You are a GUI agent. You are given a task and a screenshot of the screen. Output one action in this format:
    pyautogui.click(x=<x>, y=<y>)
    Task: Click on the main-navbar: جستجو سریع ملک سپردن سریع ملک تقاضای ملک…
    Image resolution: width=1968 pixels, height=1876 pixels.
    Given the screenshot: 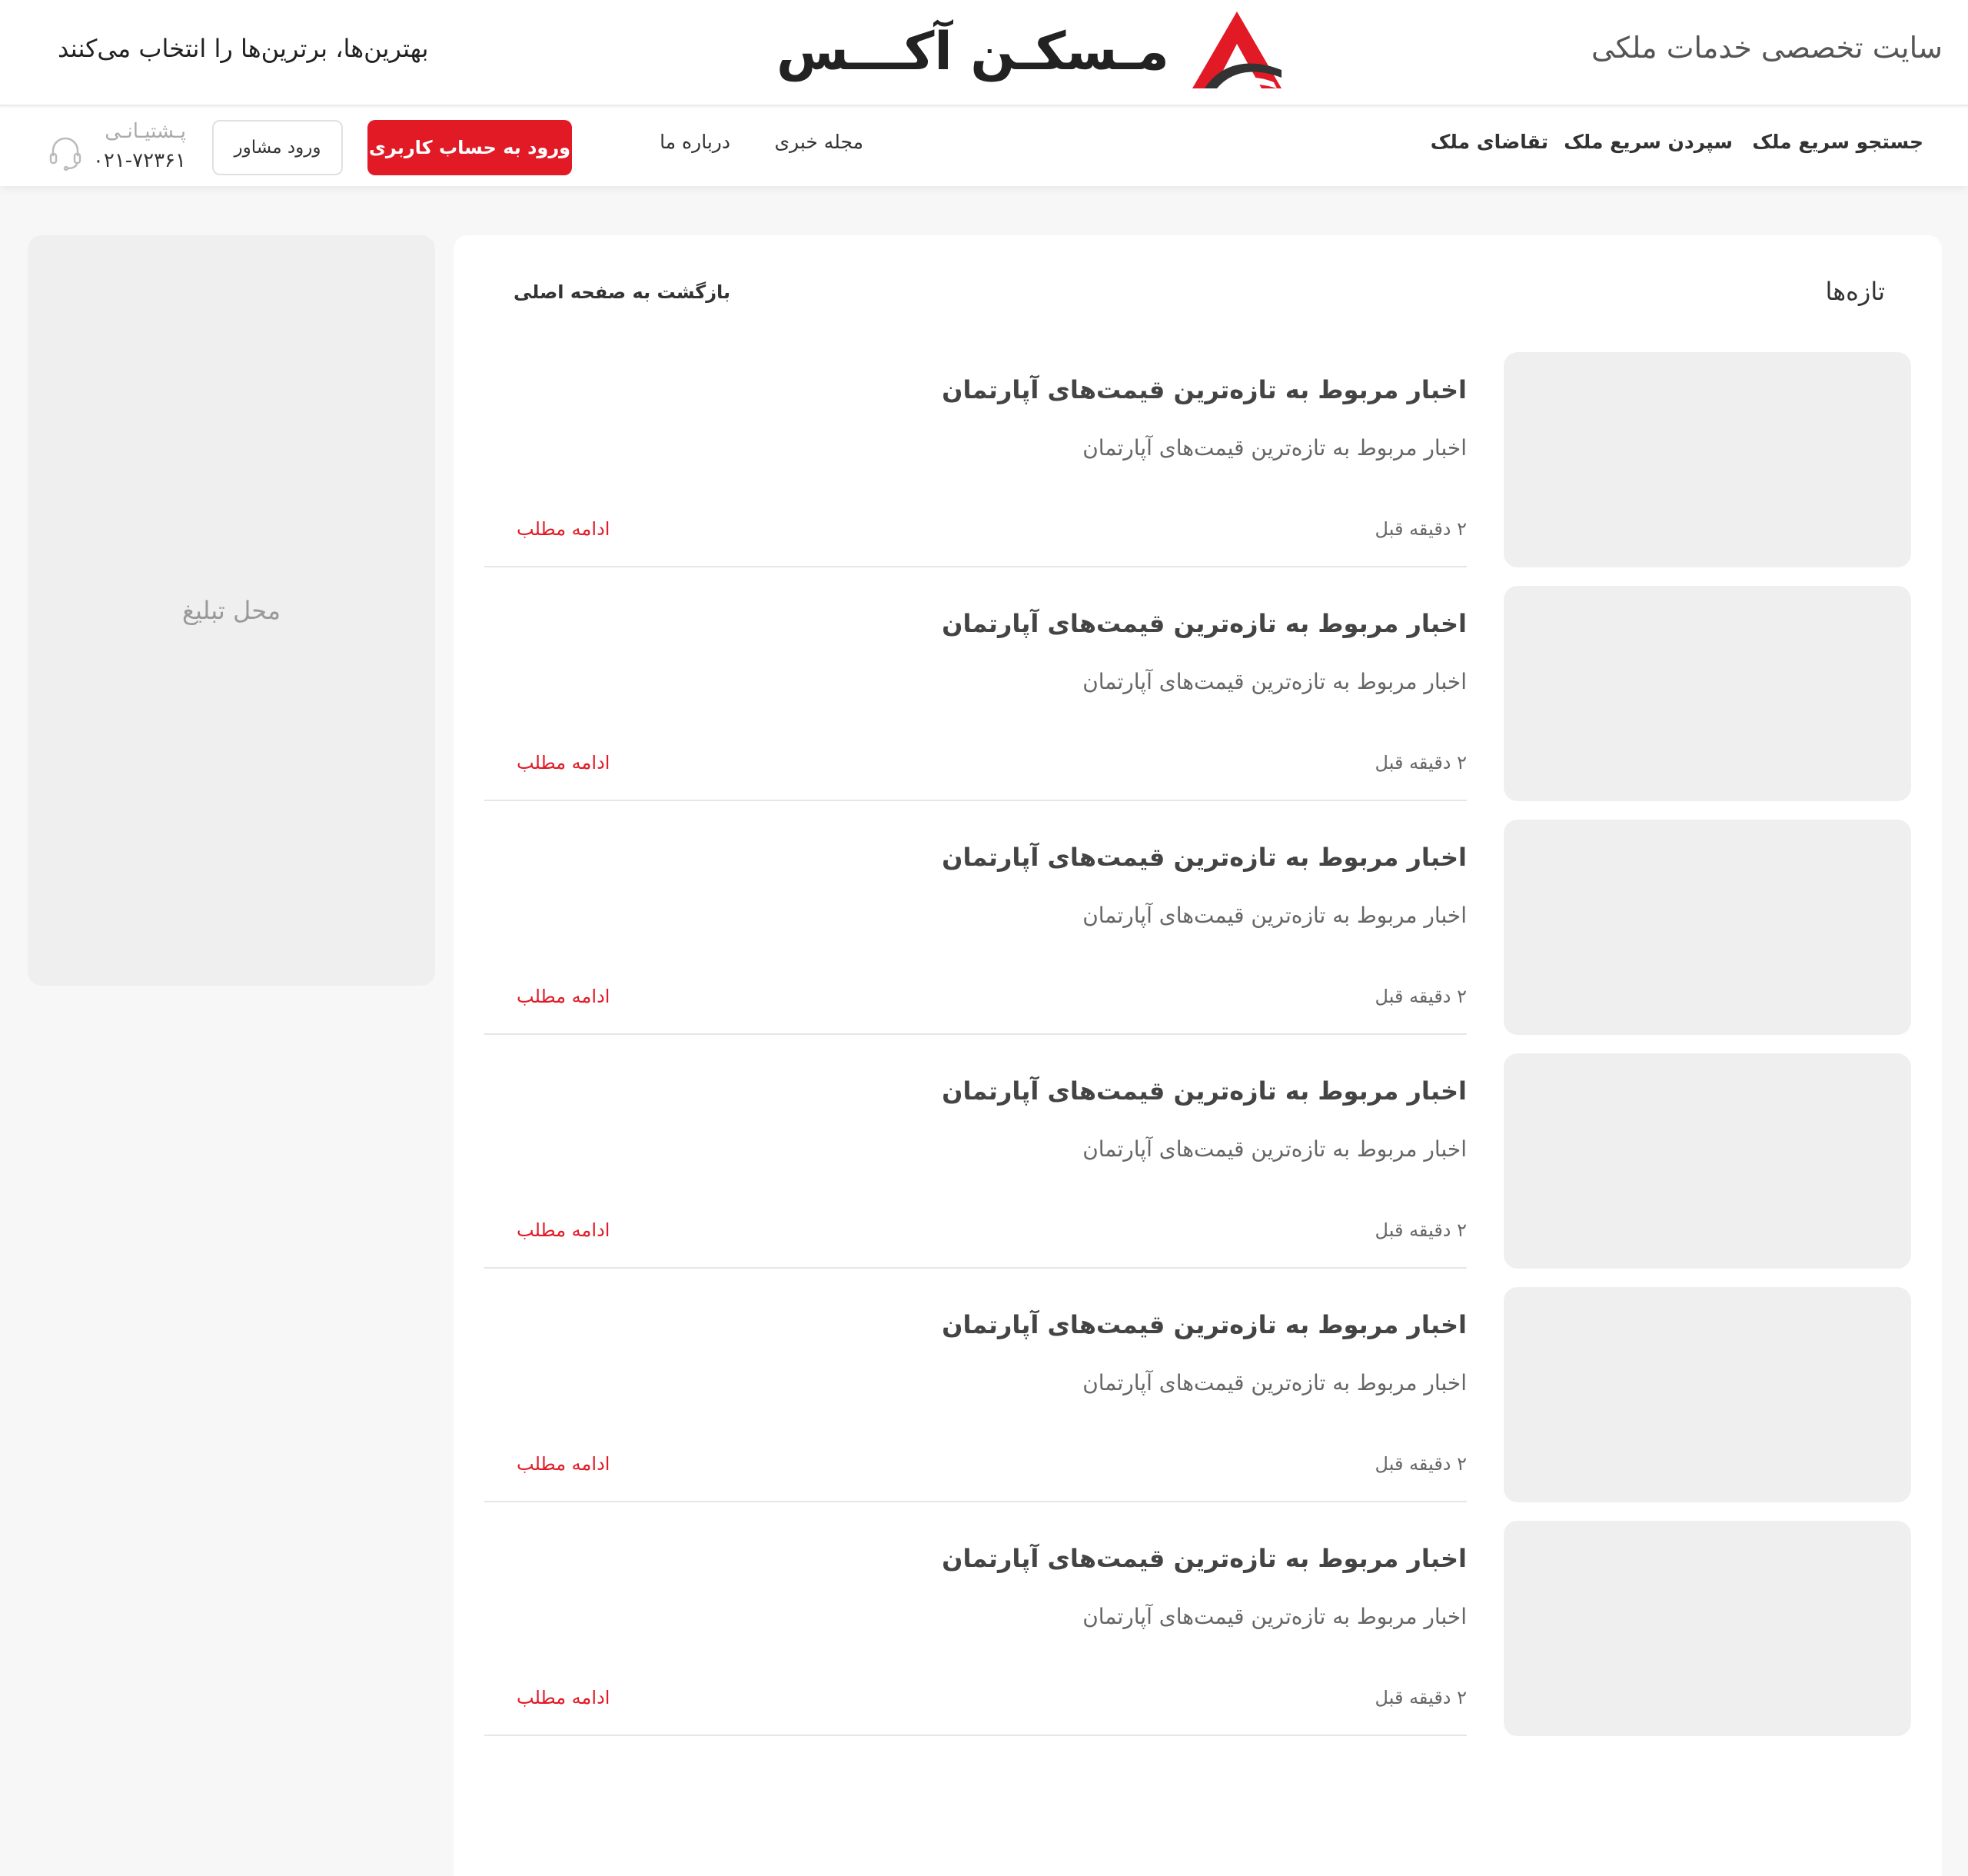 What is the action you would take?
    pyautogui.click(x=984, y=147)
    